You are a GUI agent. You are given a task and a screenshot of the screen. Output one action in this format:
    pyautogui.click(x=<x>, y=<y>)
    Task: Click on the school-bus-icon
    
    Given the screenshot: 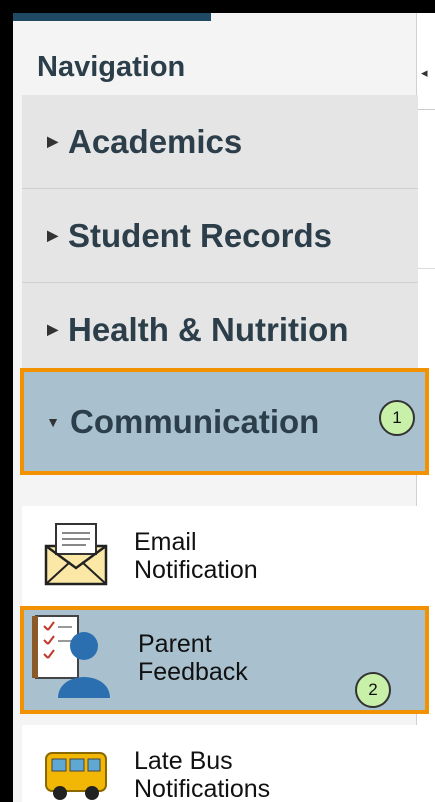 What is the action you would take?
    pyautogui.click(x=76, y=776)
    